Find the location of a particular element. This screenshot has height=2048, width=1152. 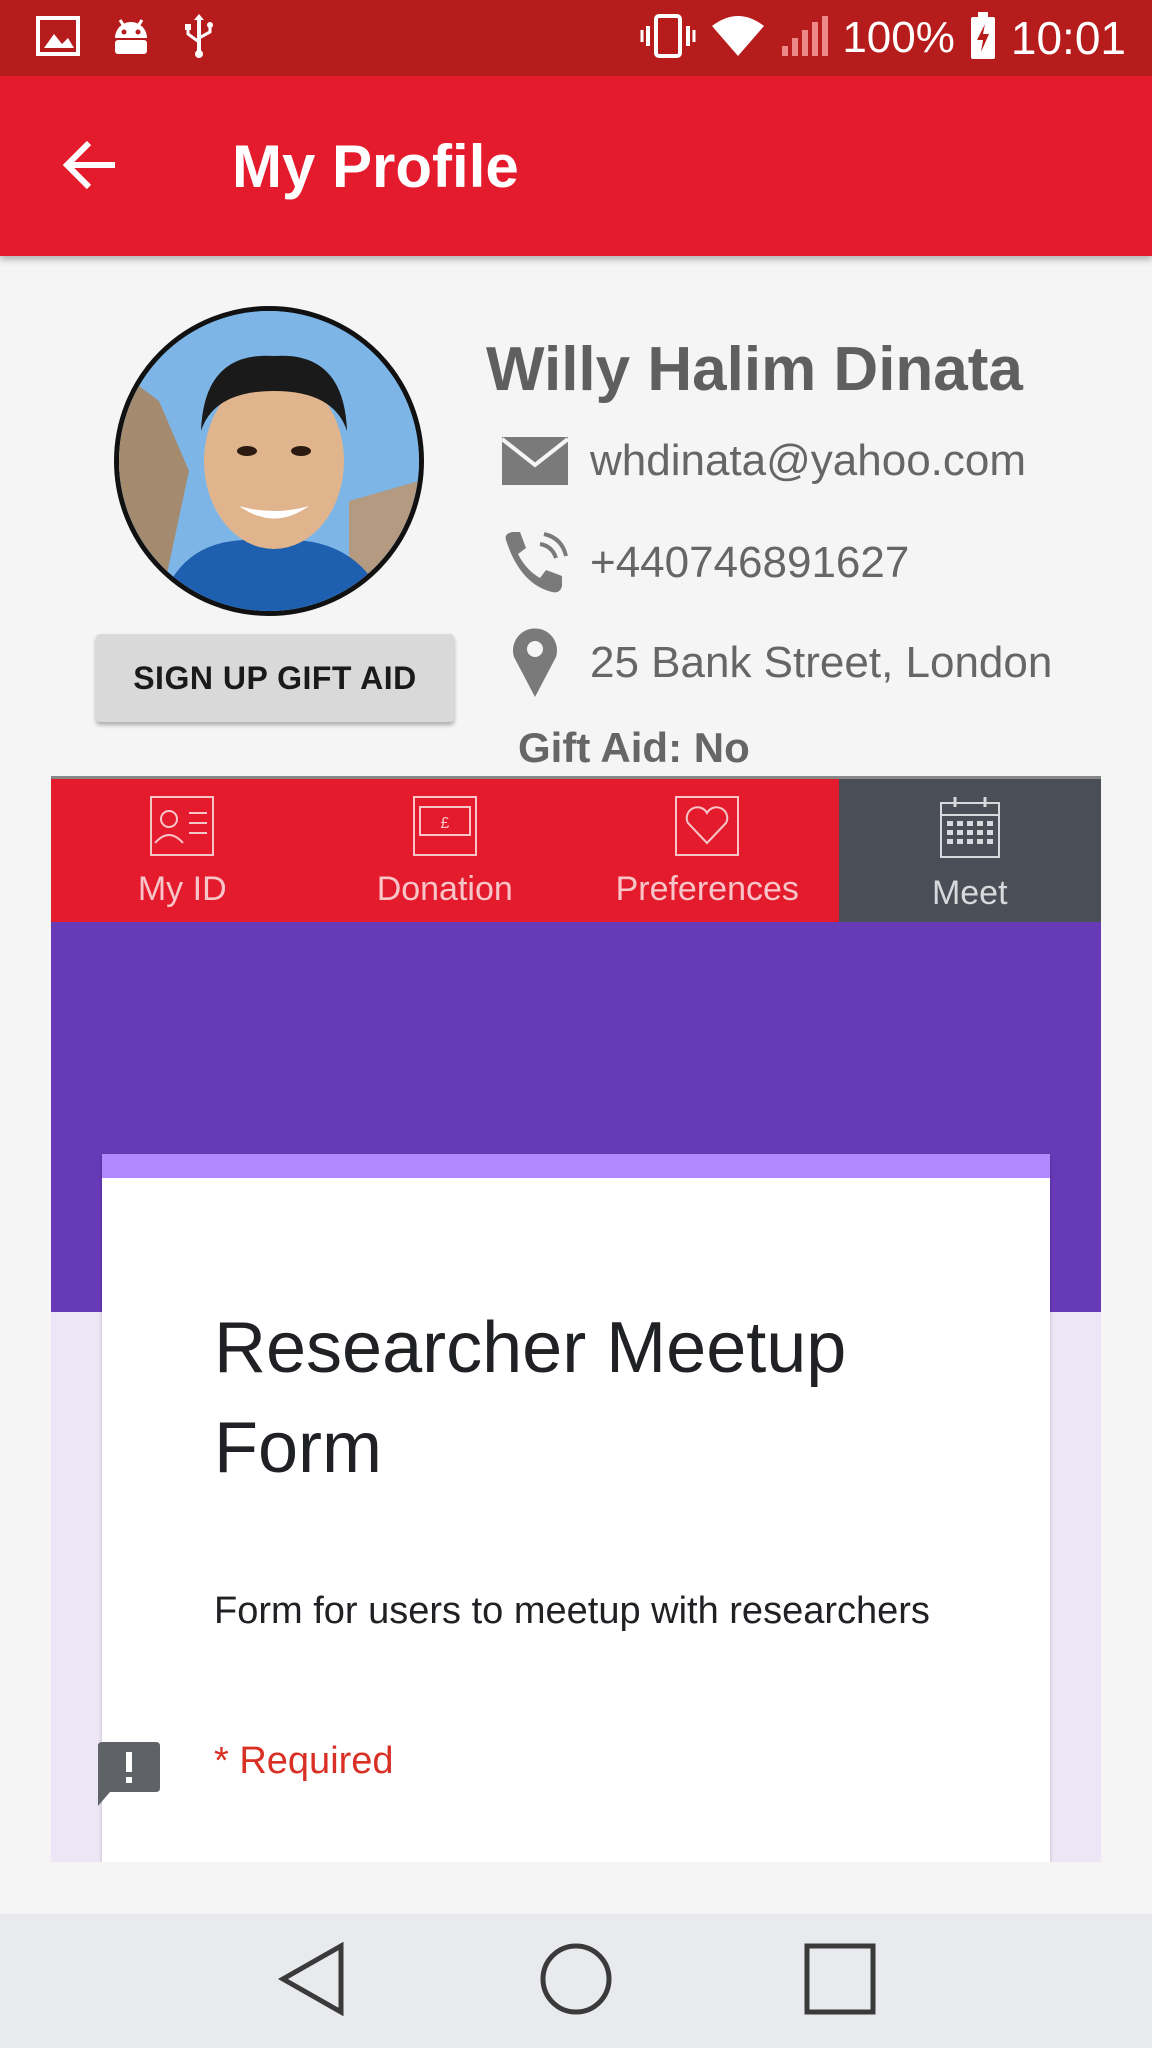

address-row: 25 Bank Street, London is located at coordinates (776, 662).